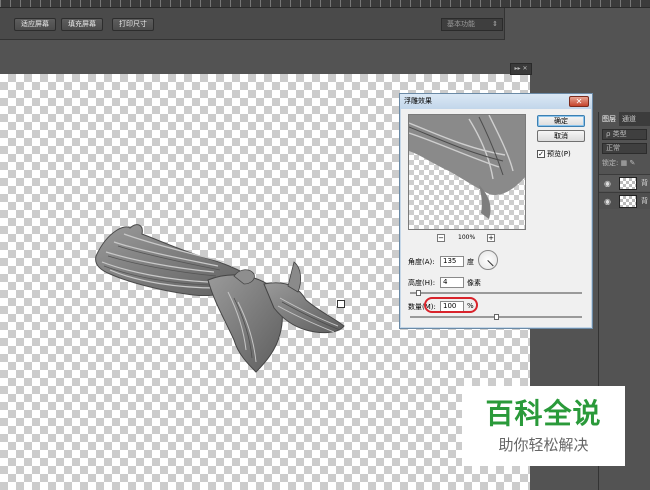 This screenshot has height=490, width=650. Describe the element at coordinates (559, 154) in the screenshot. I see `preview-label: 预览(P)` at that location.